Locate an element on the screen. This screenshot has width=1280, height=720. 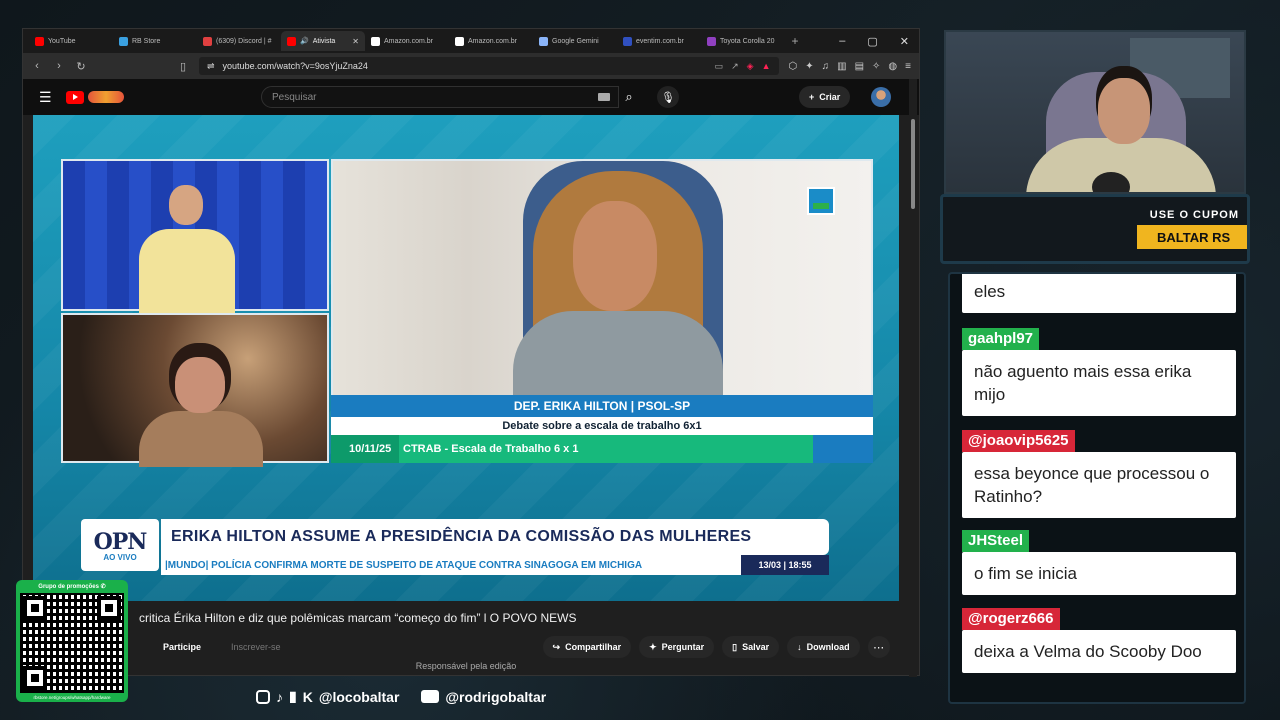
chat-message-text: o fim se inicia is located at coordinates (1099, 573).